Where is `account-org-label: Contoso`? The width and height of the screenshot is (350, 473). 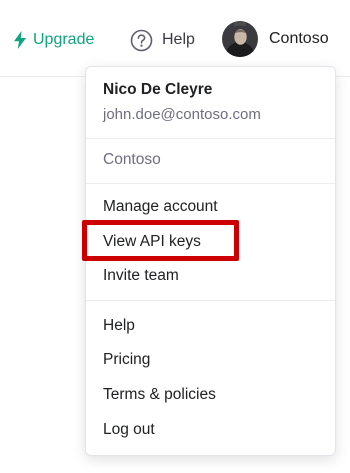
account-org-label: Contoso is located at coordinates (299, 38).